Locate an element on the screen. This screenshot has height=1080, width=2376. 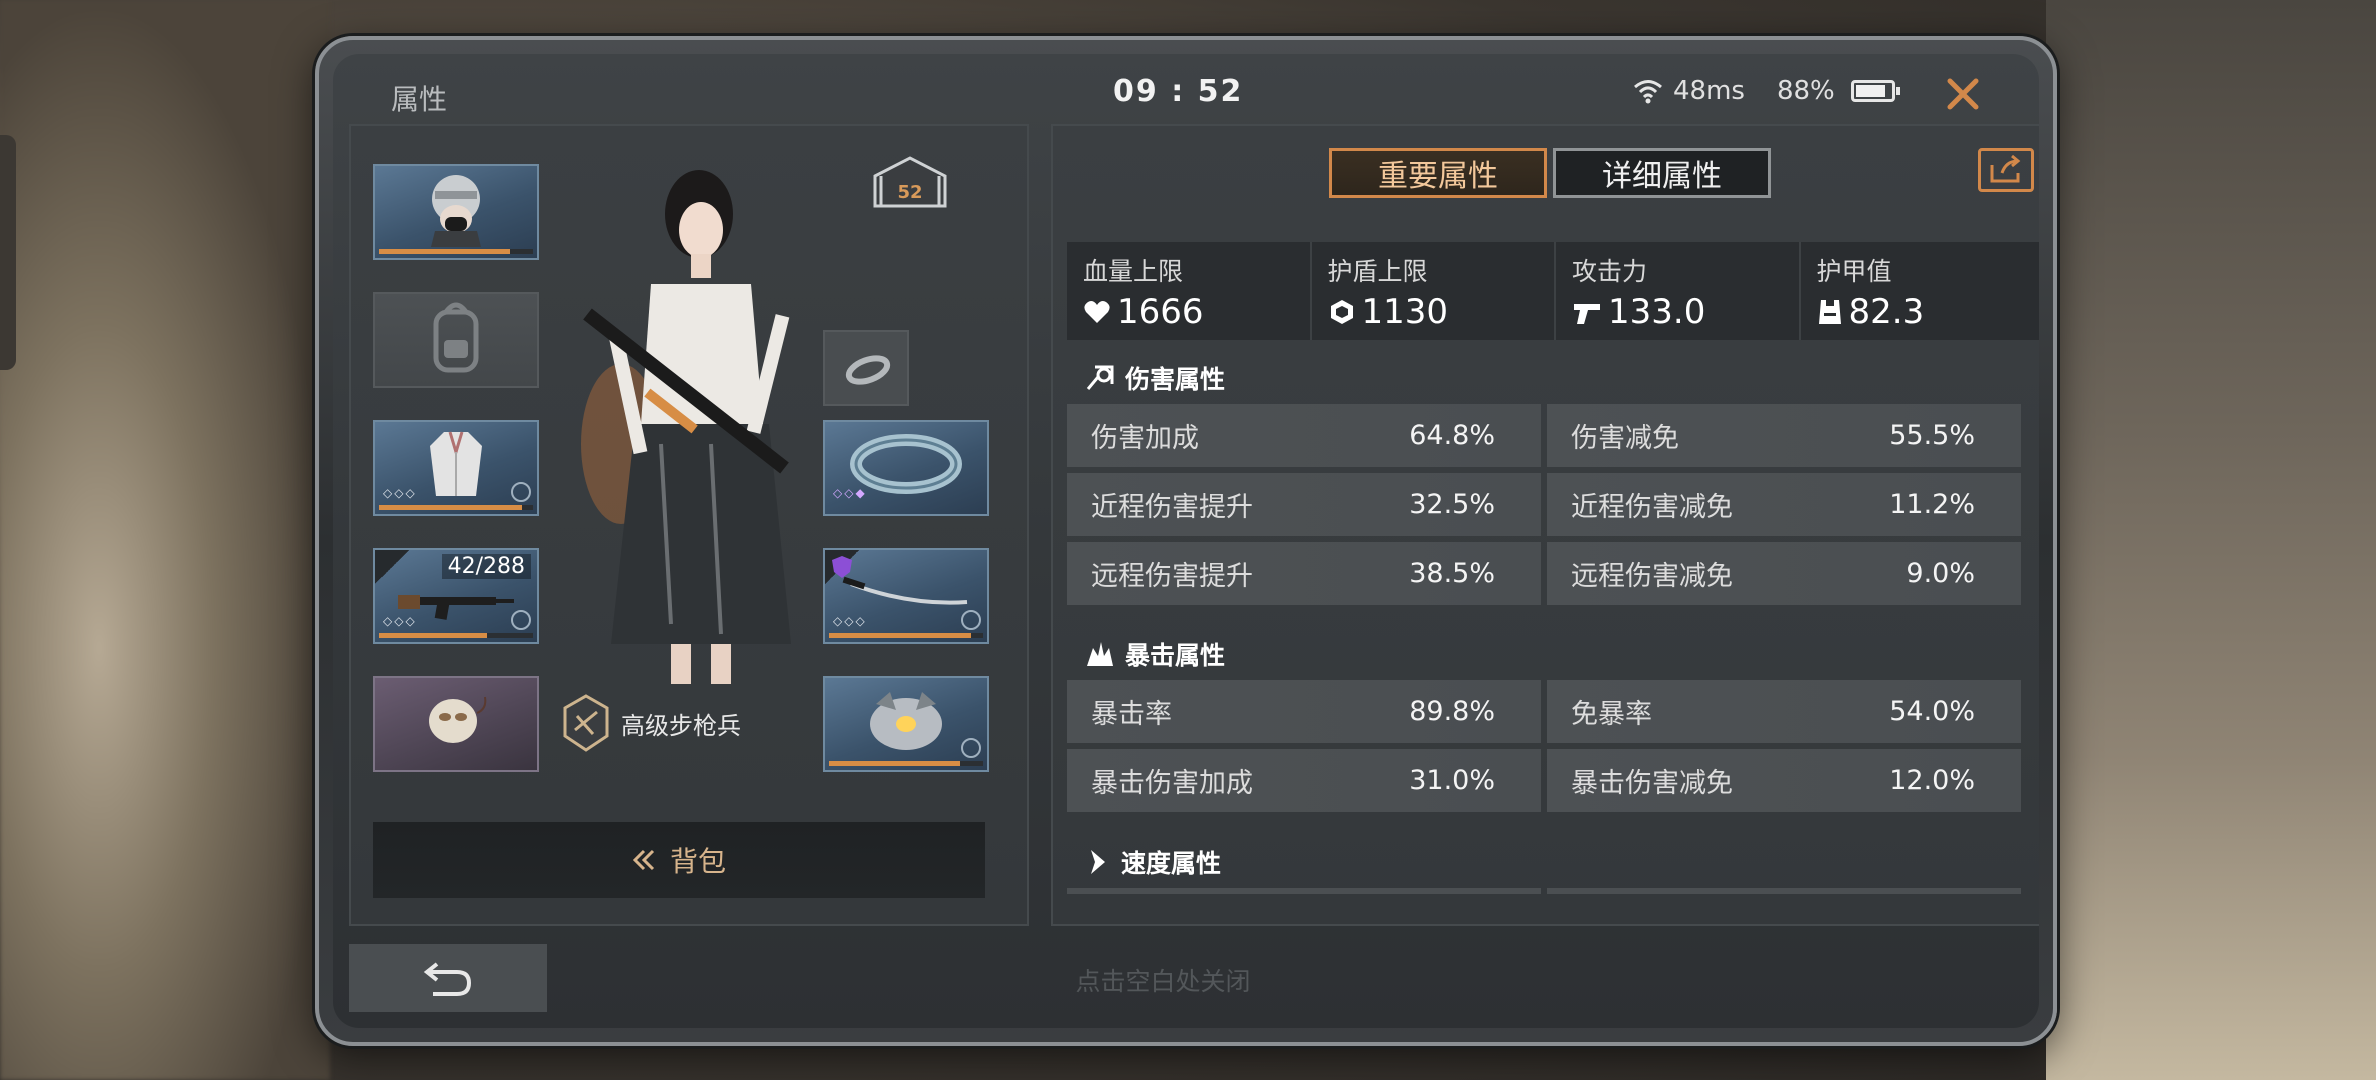
stat-label: 免暴率 is located at coordinates (1611, 714).